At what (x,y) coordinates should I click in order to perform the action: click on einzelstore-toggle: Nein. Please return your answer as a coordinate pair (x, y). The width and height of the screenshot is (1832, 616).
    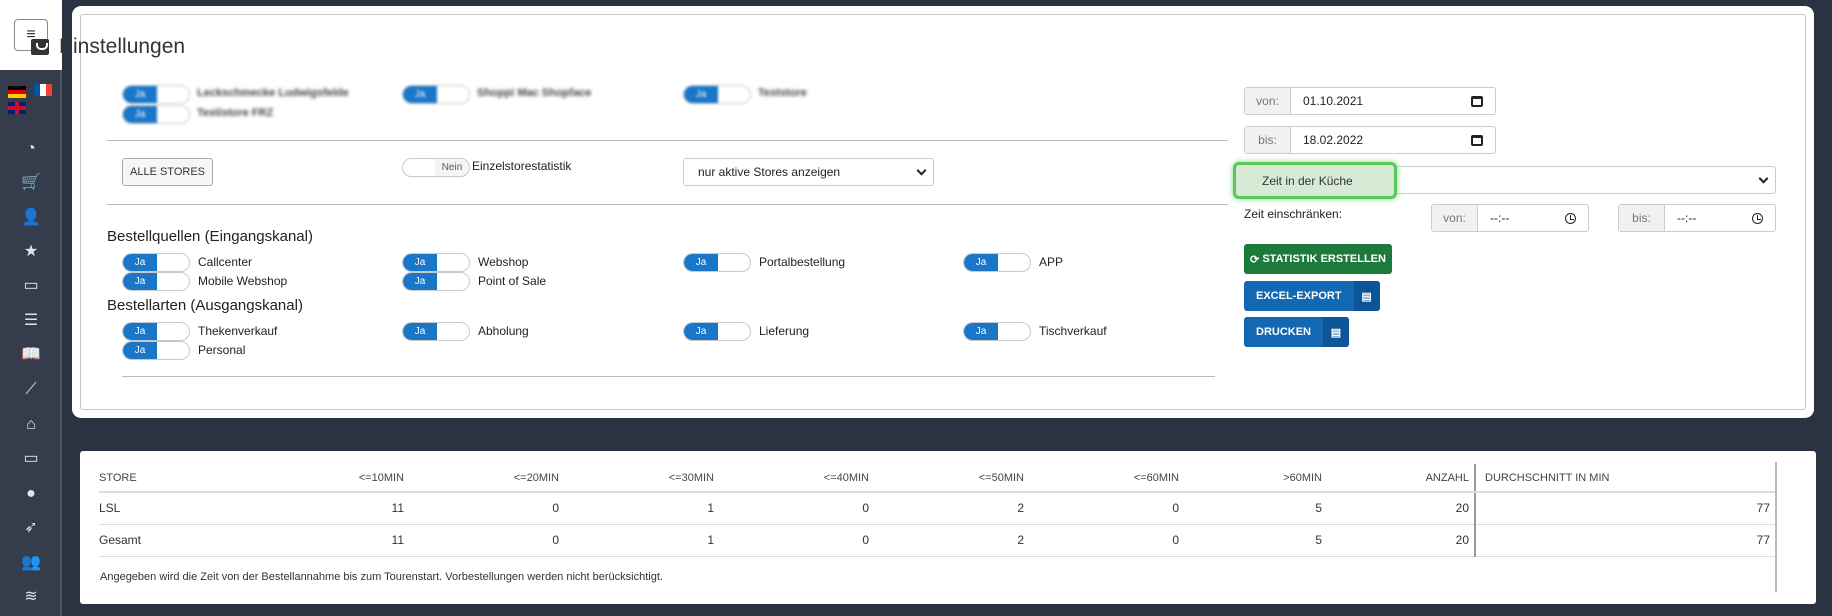
    Looking at the image, I should click on (436, 167).